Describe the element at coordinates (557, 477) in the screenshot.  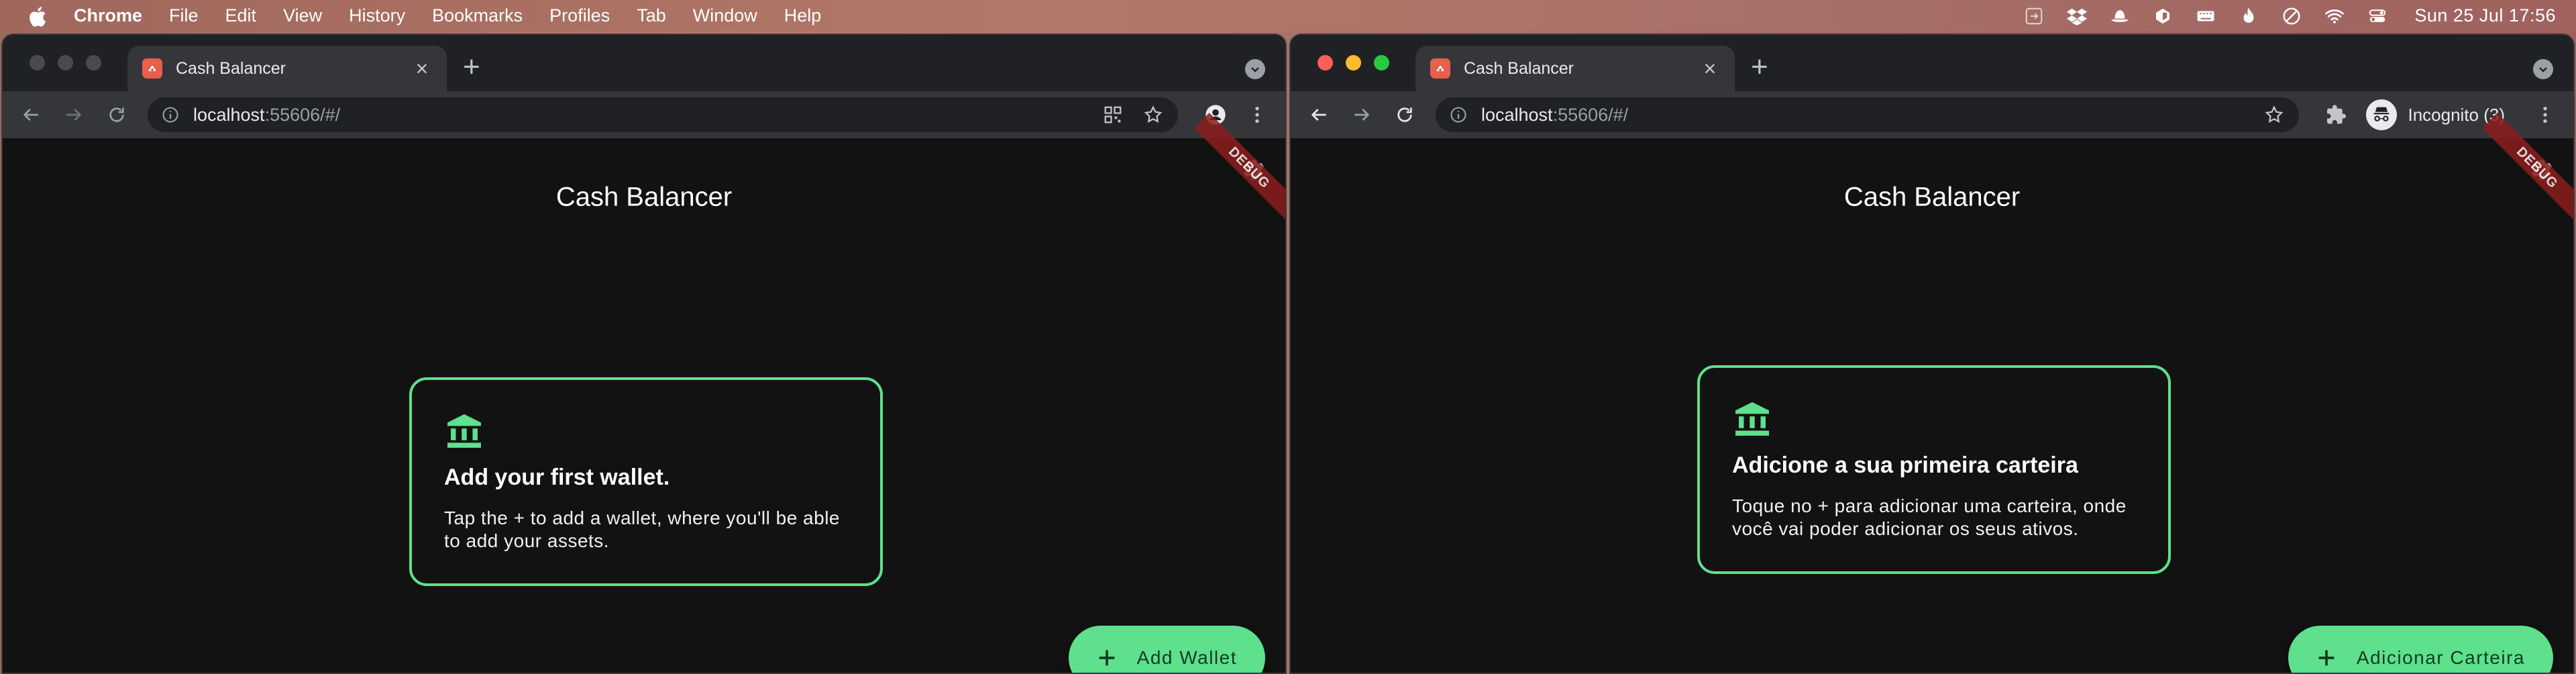
I see `empty-state-title: Add your first wallet.` at that location.